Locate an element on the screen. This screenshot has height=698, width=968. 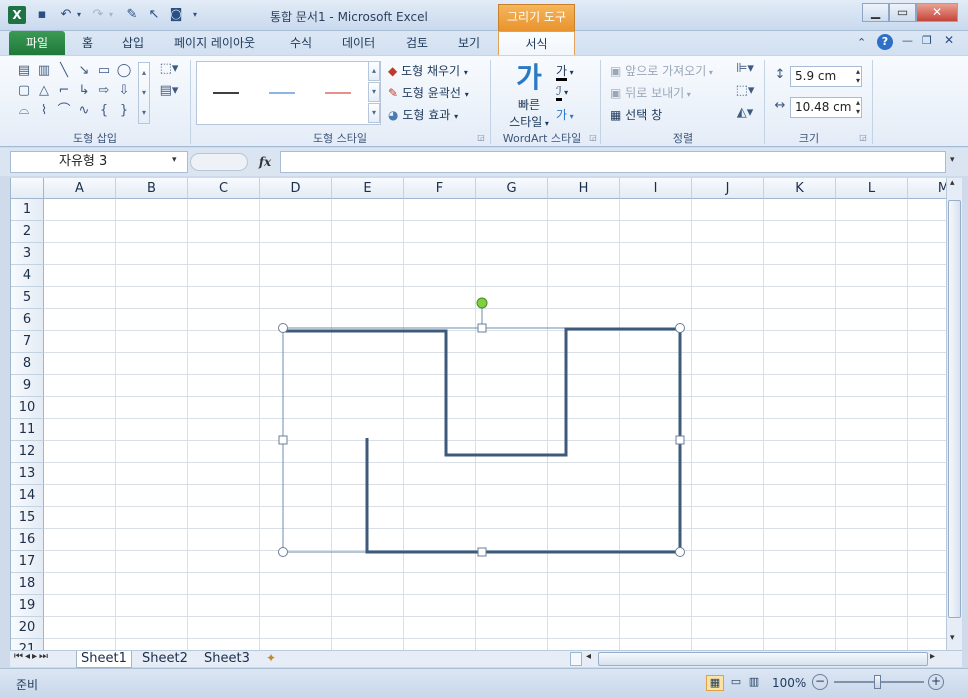
workbook-restore-icon: ❐ is located at coordinates (927, 40).